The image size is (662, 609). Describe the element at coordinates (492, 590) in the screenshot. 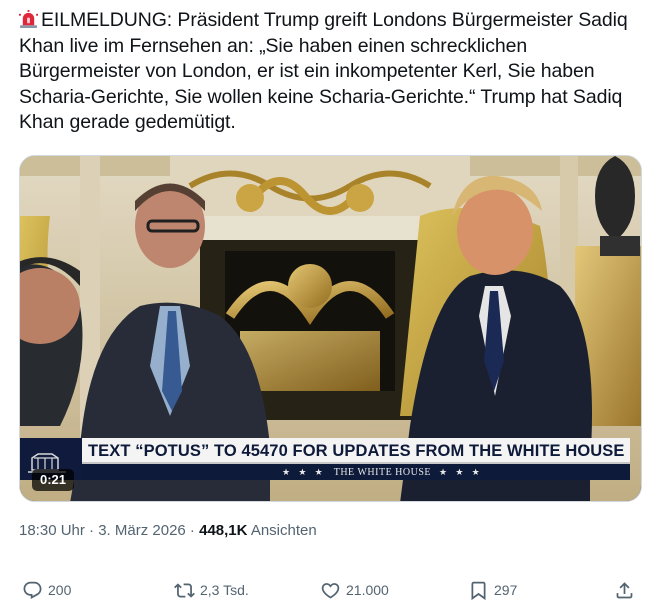

I see `bookmark-button: 297` at that location.